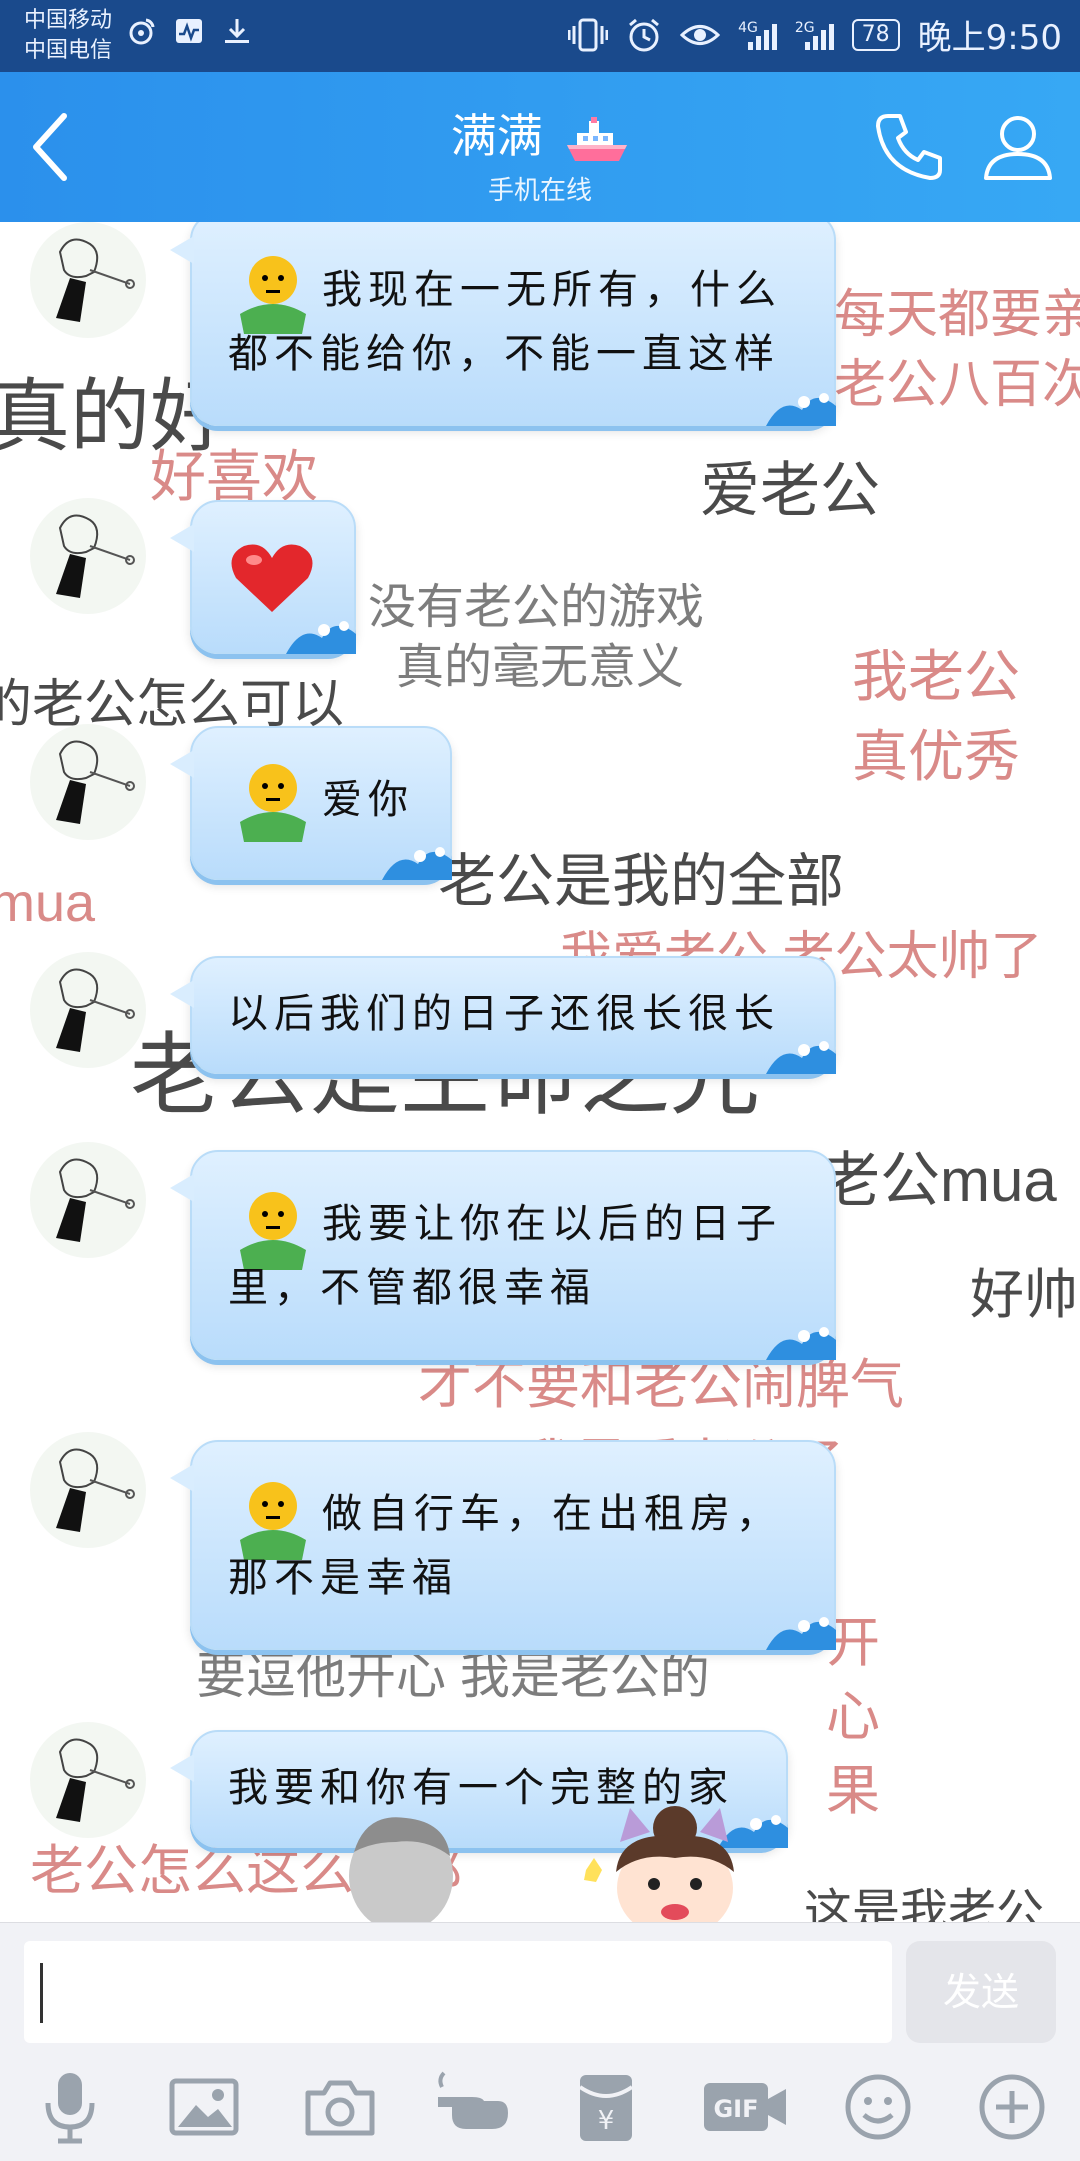  What do you see at coordinates (503, 324) in the screenshot?
I see `message-bubble: 我现在一无所有，什么 都不能给你，不能一直这样` at bounding box center [503, 324].